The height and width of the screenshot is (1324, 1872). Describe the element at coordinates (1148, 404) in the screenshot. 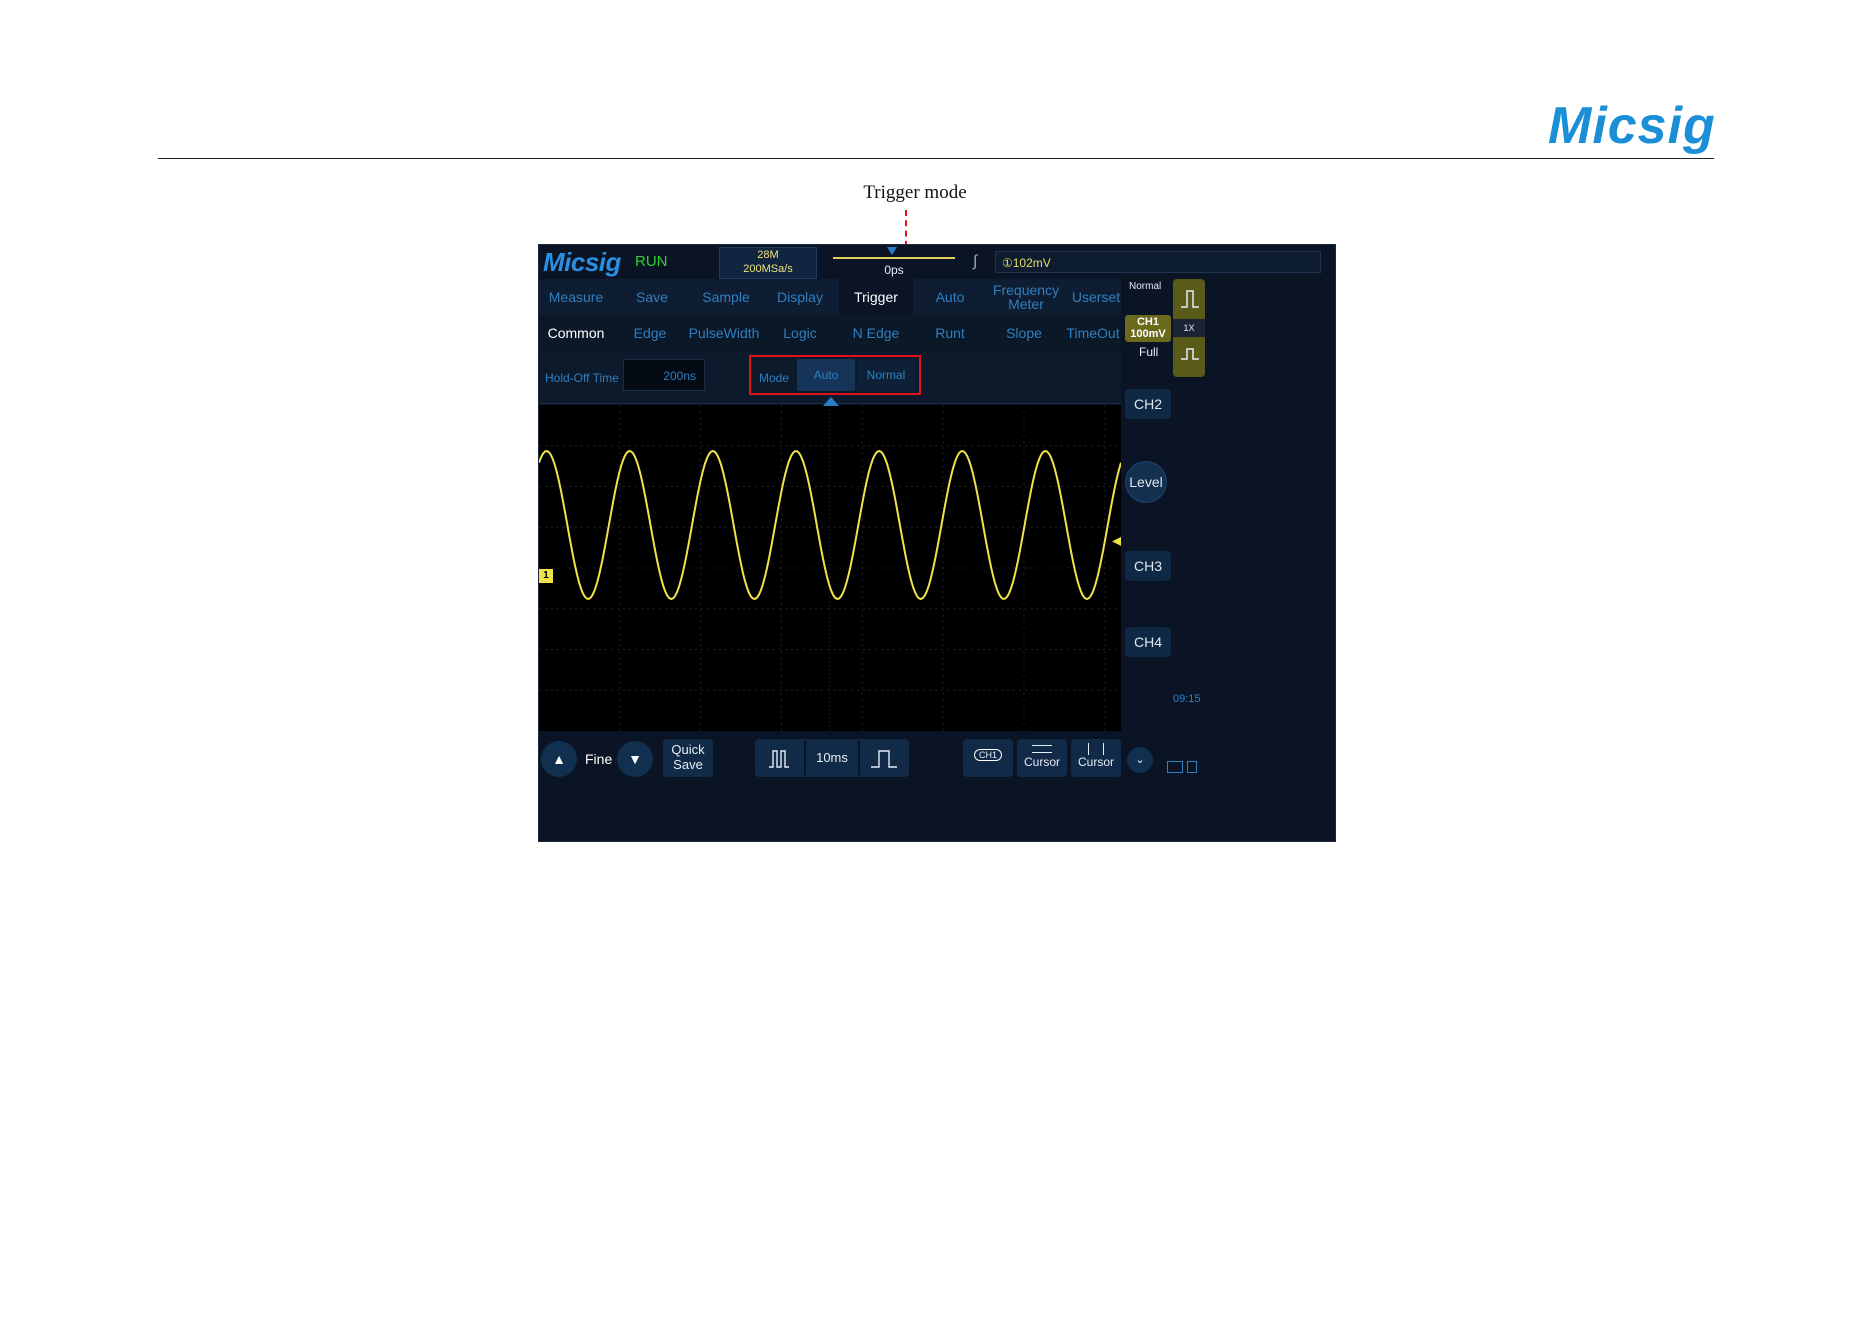

I see `ch2-button: CH2` at that location.